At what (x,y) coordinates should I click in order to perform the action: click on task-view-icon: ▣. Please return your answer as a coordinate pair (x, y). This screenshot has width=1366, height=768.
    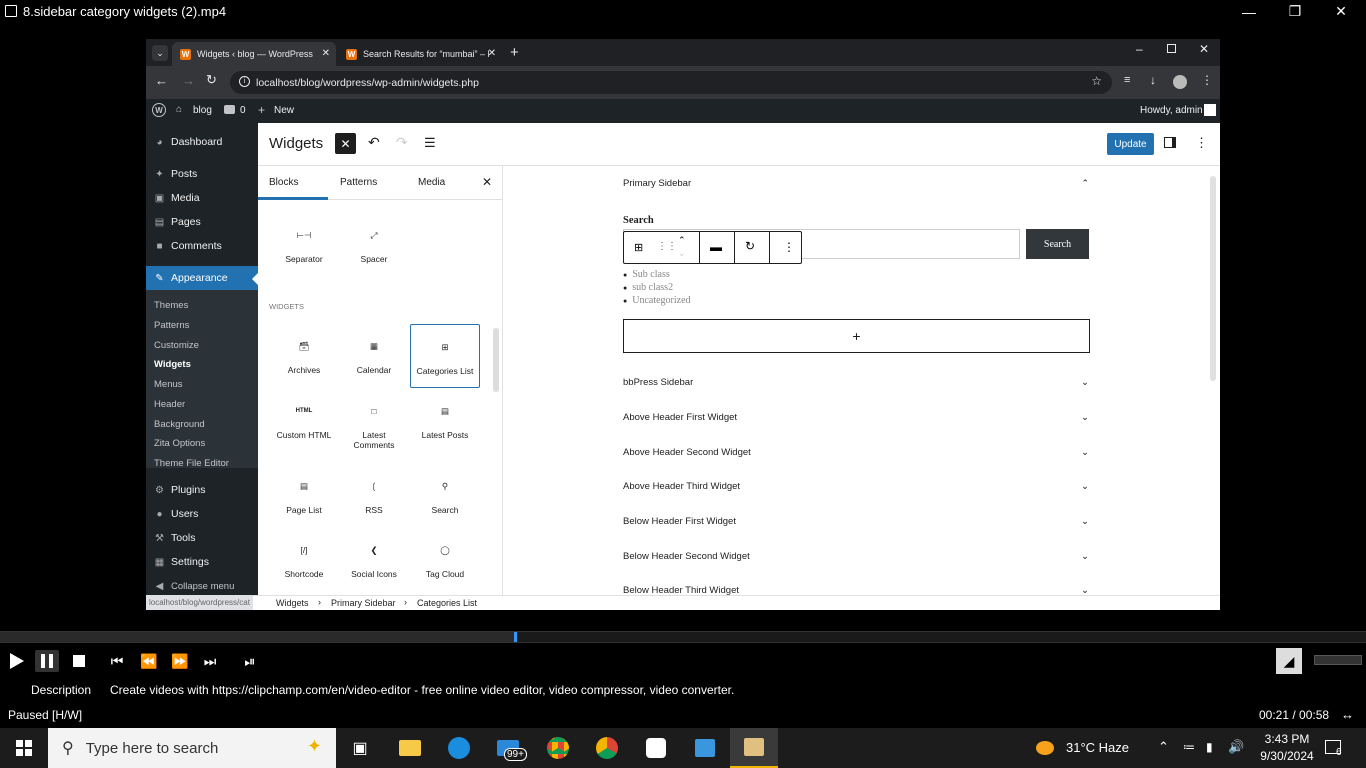
    Looking at the image, I should click on (360, 748).